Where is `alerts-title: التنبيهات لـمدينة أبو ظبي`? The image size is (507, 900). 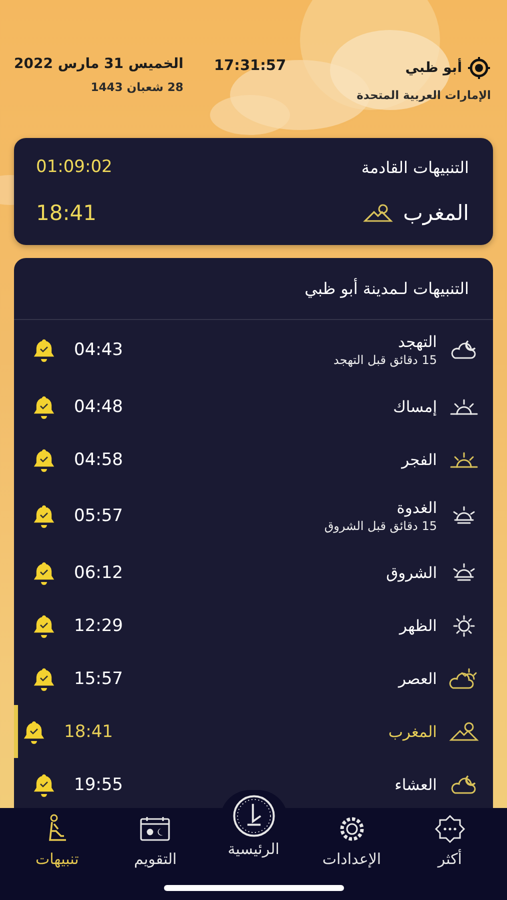
alerts-title: التنبيهات لـمدينة أبو ظبي is located at coordinates (386, 288).